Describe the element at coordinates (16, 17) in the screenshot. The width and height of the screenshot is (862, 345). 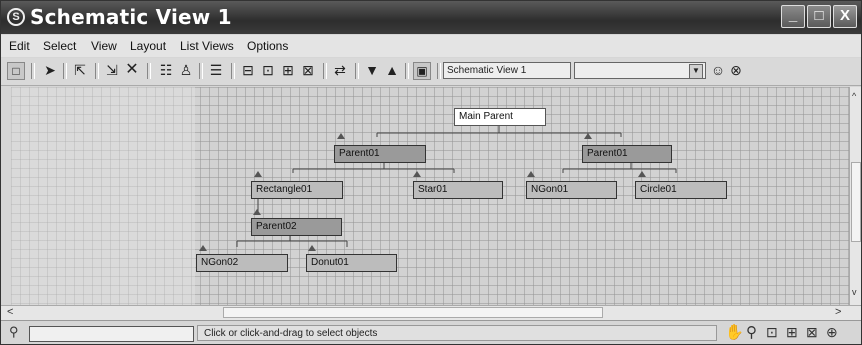
I see `app-icon: S` at that location.